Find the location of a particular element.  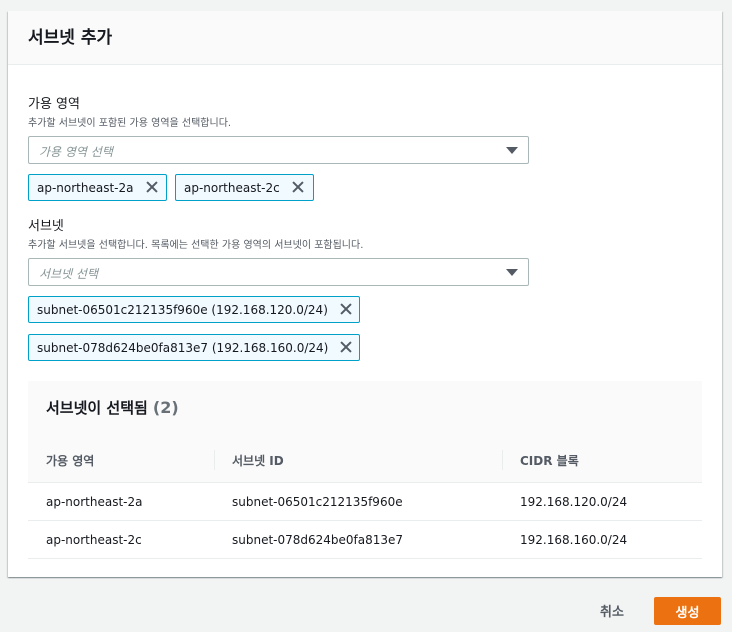

table-count: (2) is located at coordinates (165, 407).